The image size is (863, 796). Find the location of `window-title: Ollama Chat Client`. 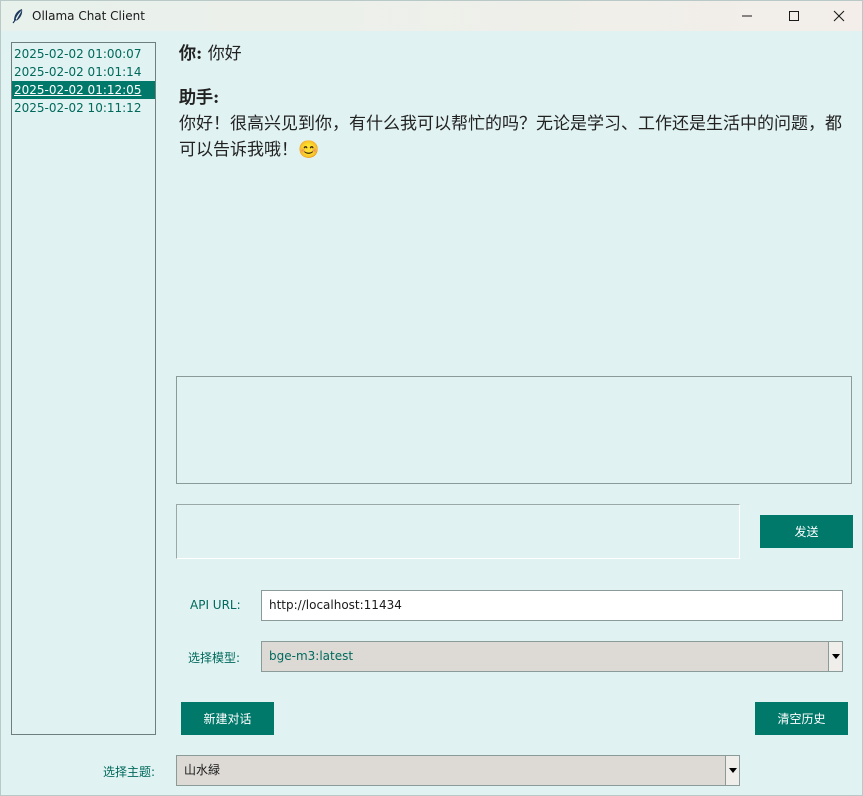

window-title: Ollama Chat Client is located at coordinates (88, 16).